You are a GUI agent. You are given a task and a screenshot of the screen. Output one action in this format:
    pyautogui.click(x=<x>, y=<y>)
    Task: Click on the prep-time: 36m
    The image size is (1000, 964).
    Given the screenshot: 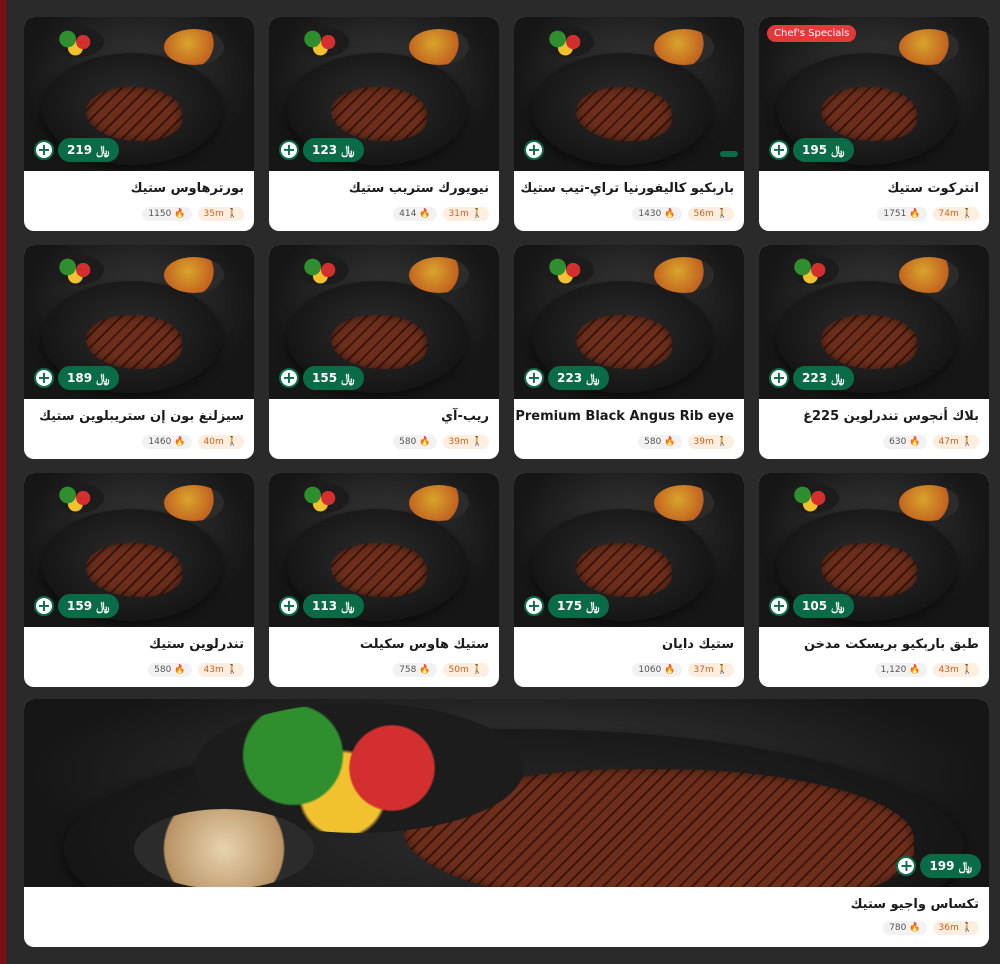 What is the action you would take?
    pyautogui.click(x=948, y=928)
    